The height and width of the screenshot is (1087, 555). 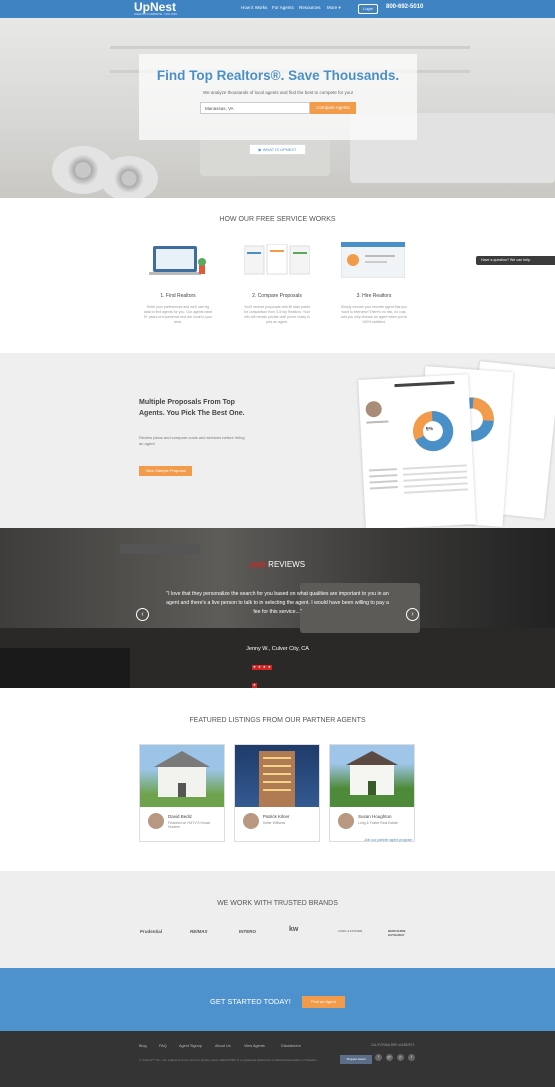 I want to click on what-is-upnest-button: ▶ WHAT IS UPNEST, so click(x=277, y=149).